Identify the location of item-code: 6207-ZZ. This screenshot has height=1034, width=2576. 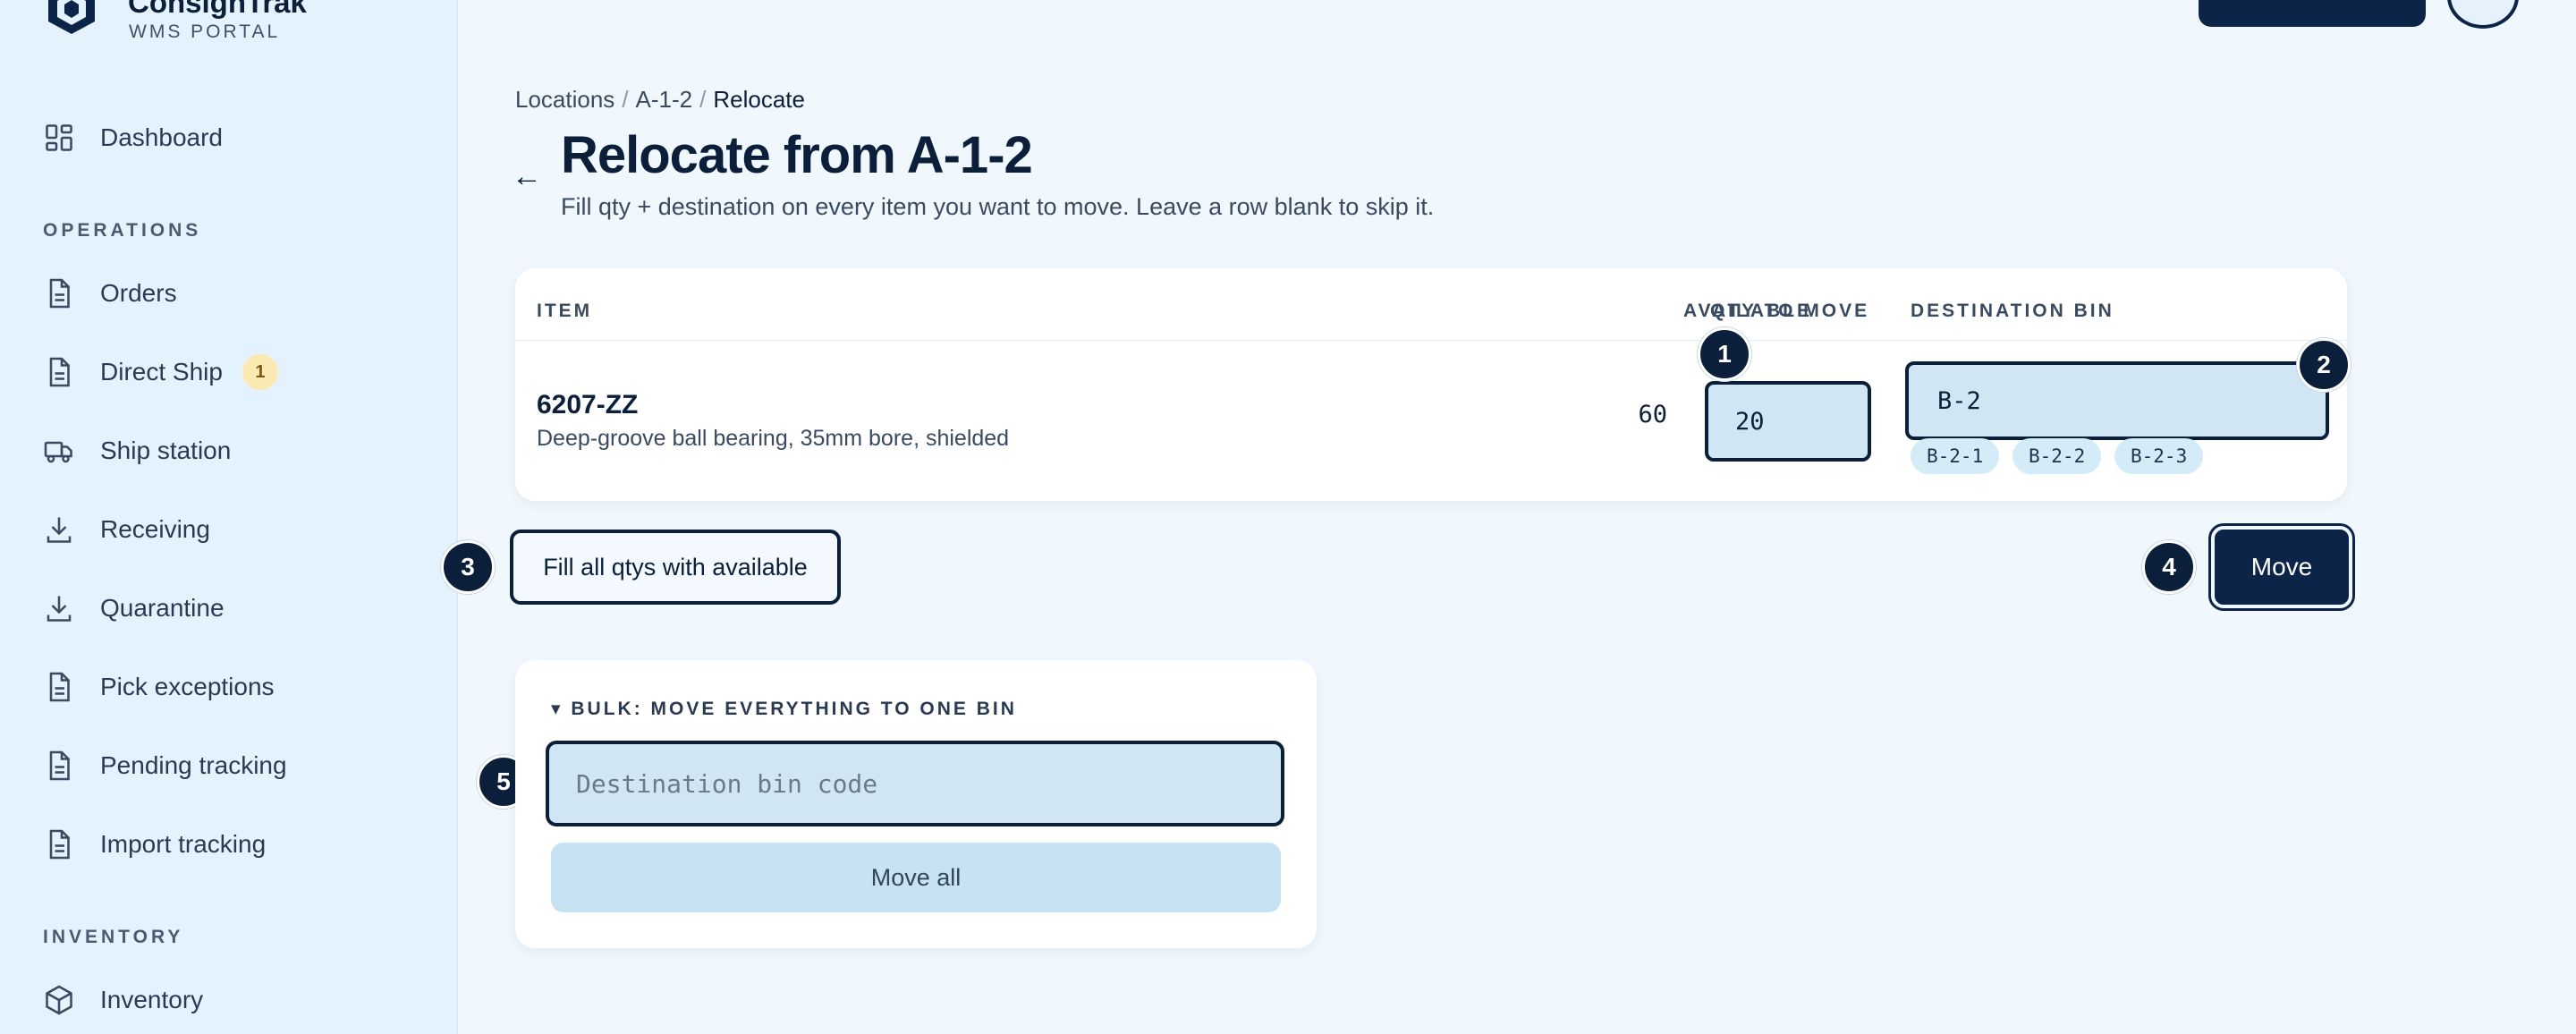
(588, 405).